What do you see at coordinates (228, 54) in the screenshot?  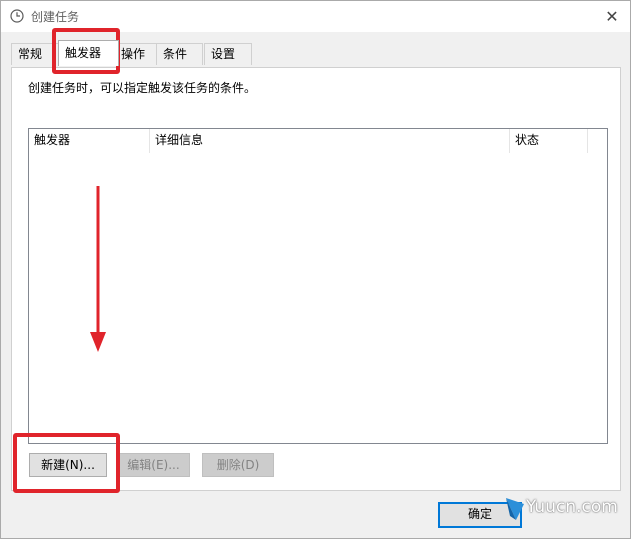 I see `tab-settings: 设置` at bounding box center [228, 54].